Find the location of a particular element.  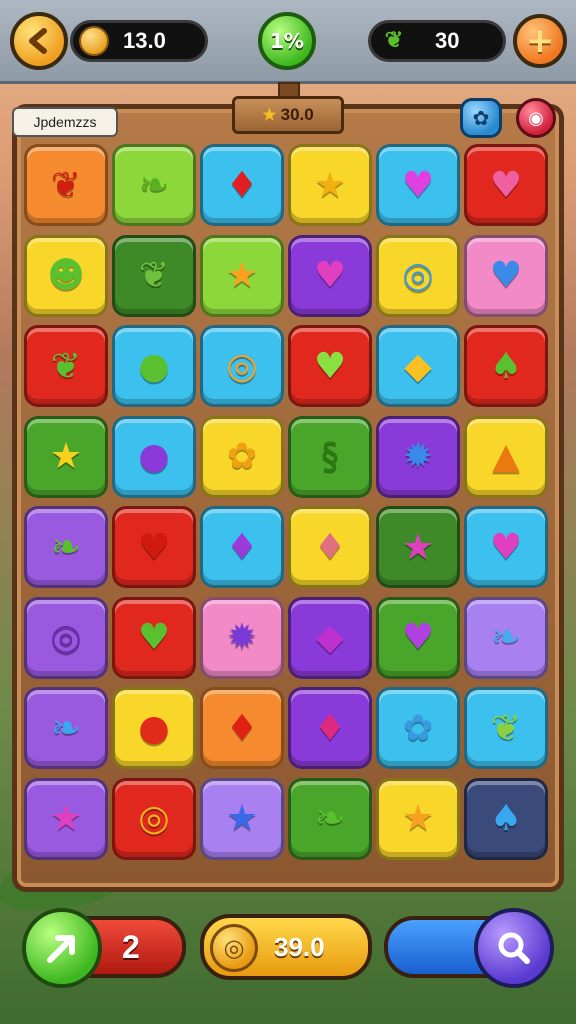

tile-5-3: ◆ is located at coordinates (330, 637).